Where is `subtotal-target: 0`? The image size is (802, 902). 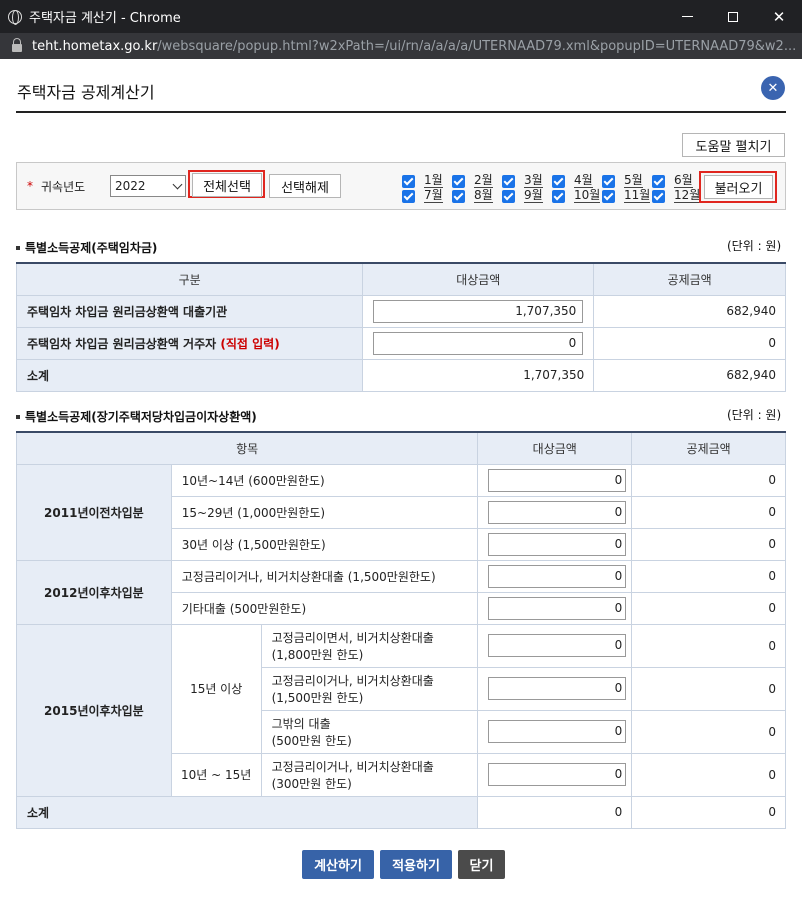 subtotal-target: 0 is located at coordinates (555, 812).